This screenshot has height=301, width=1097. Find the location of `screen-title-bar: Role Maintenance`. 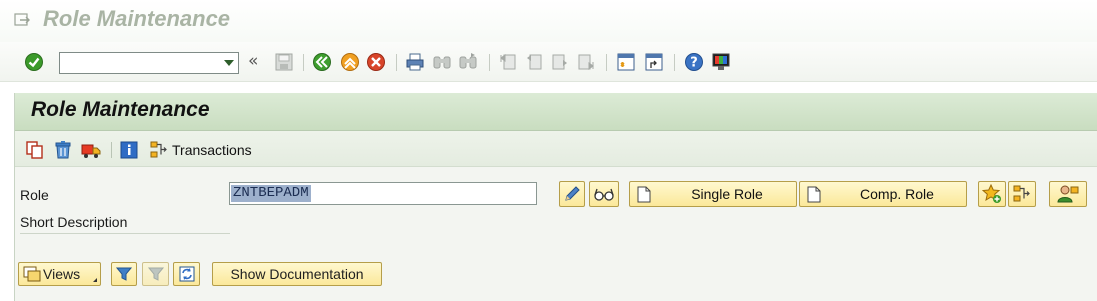

screen-title-bar: Role Maintenance is located at coordinates (556, 112).